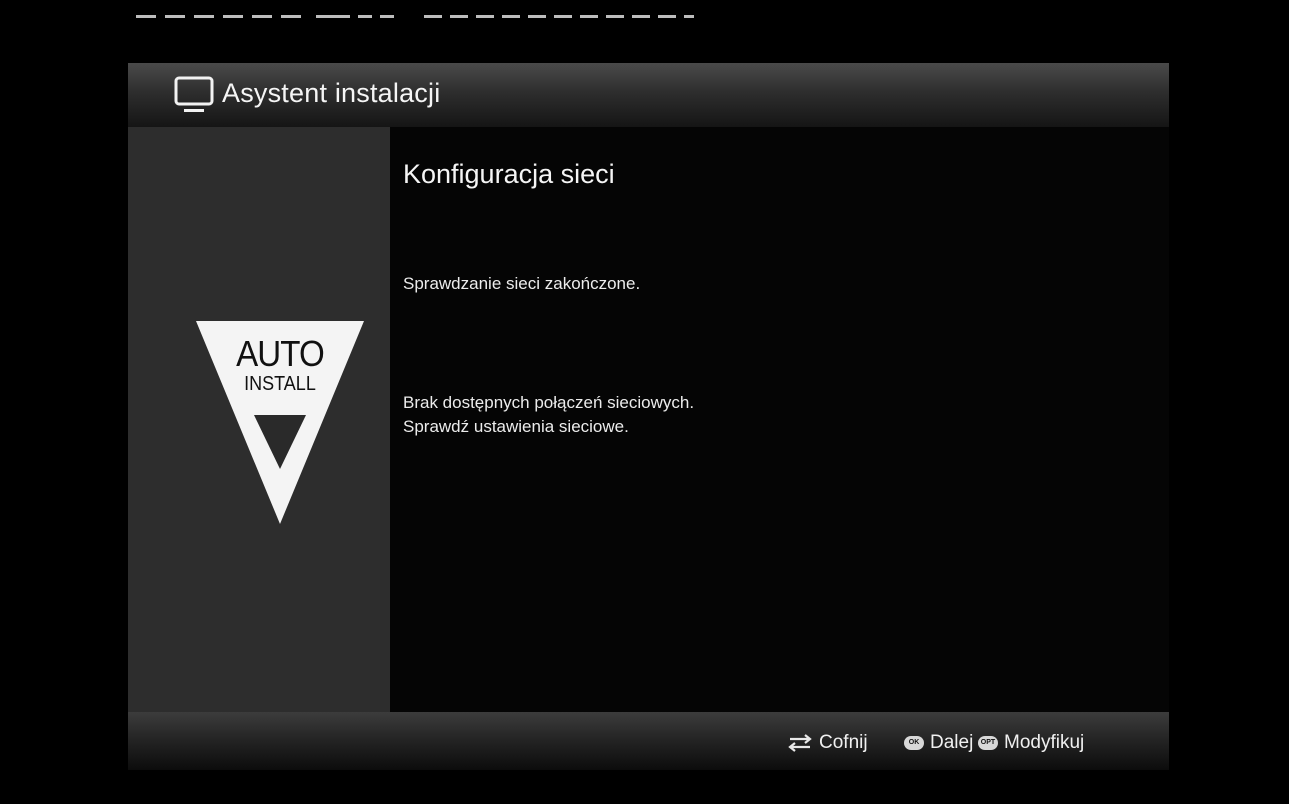 Image resolution: width=1289 pixels, height=804 pixels. I want to click on next-hint-button: OK Dalej, so click(938, 743).